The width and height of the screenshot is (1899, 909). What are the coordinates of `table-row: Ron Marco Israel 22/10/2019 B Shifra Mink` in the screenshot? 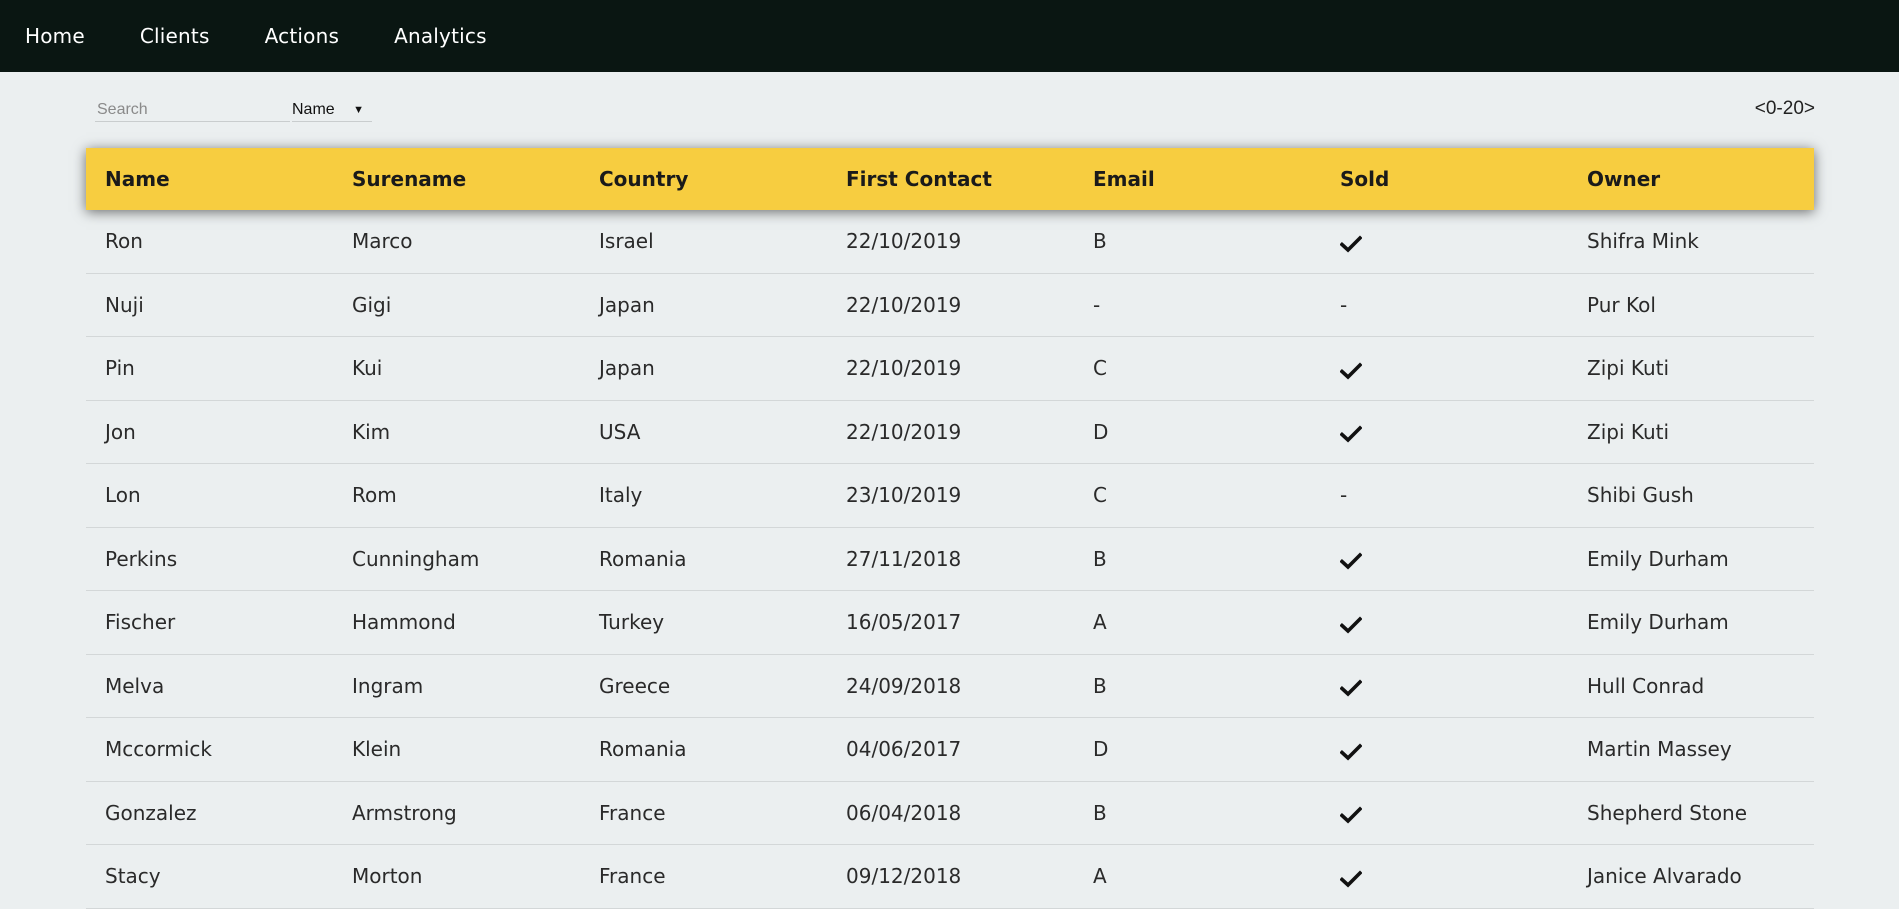 It's located at (950, 242).